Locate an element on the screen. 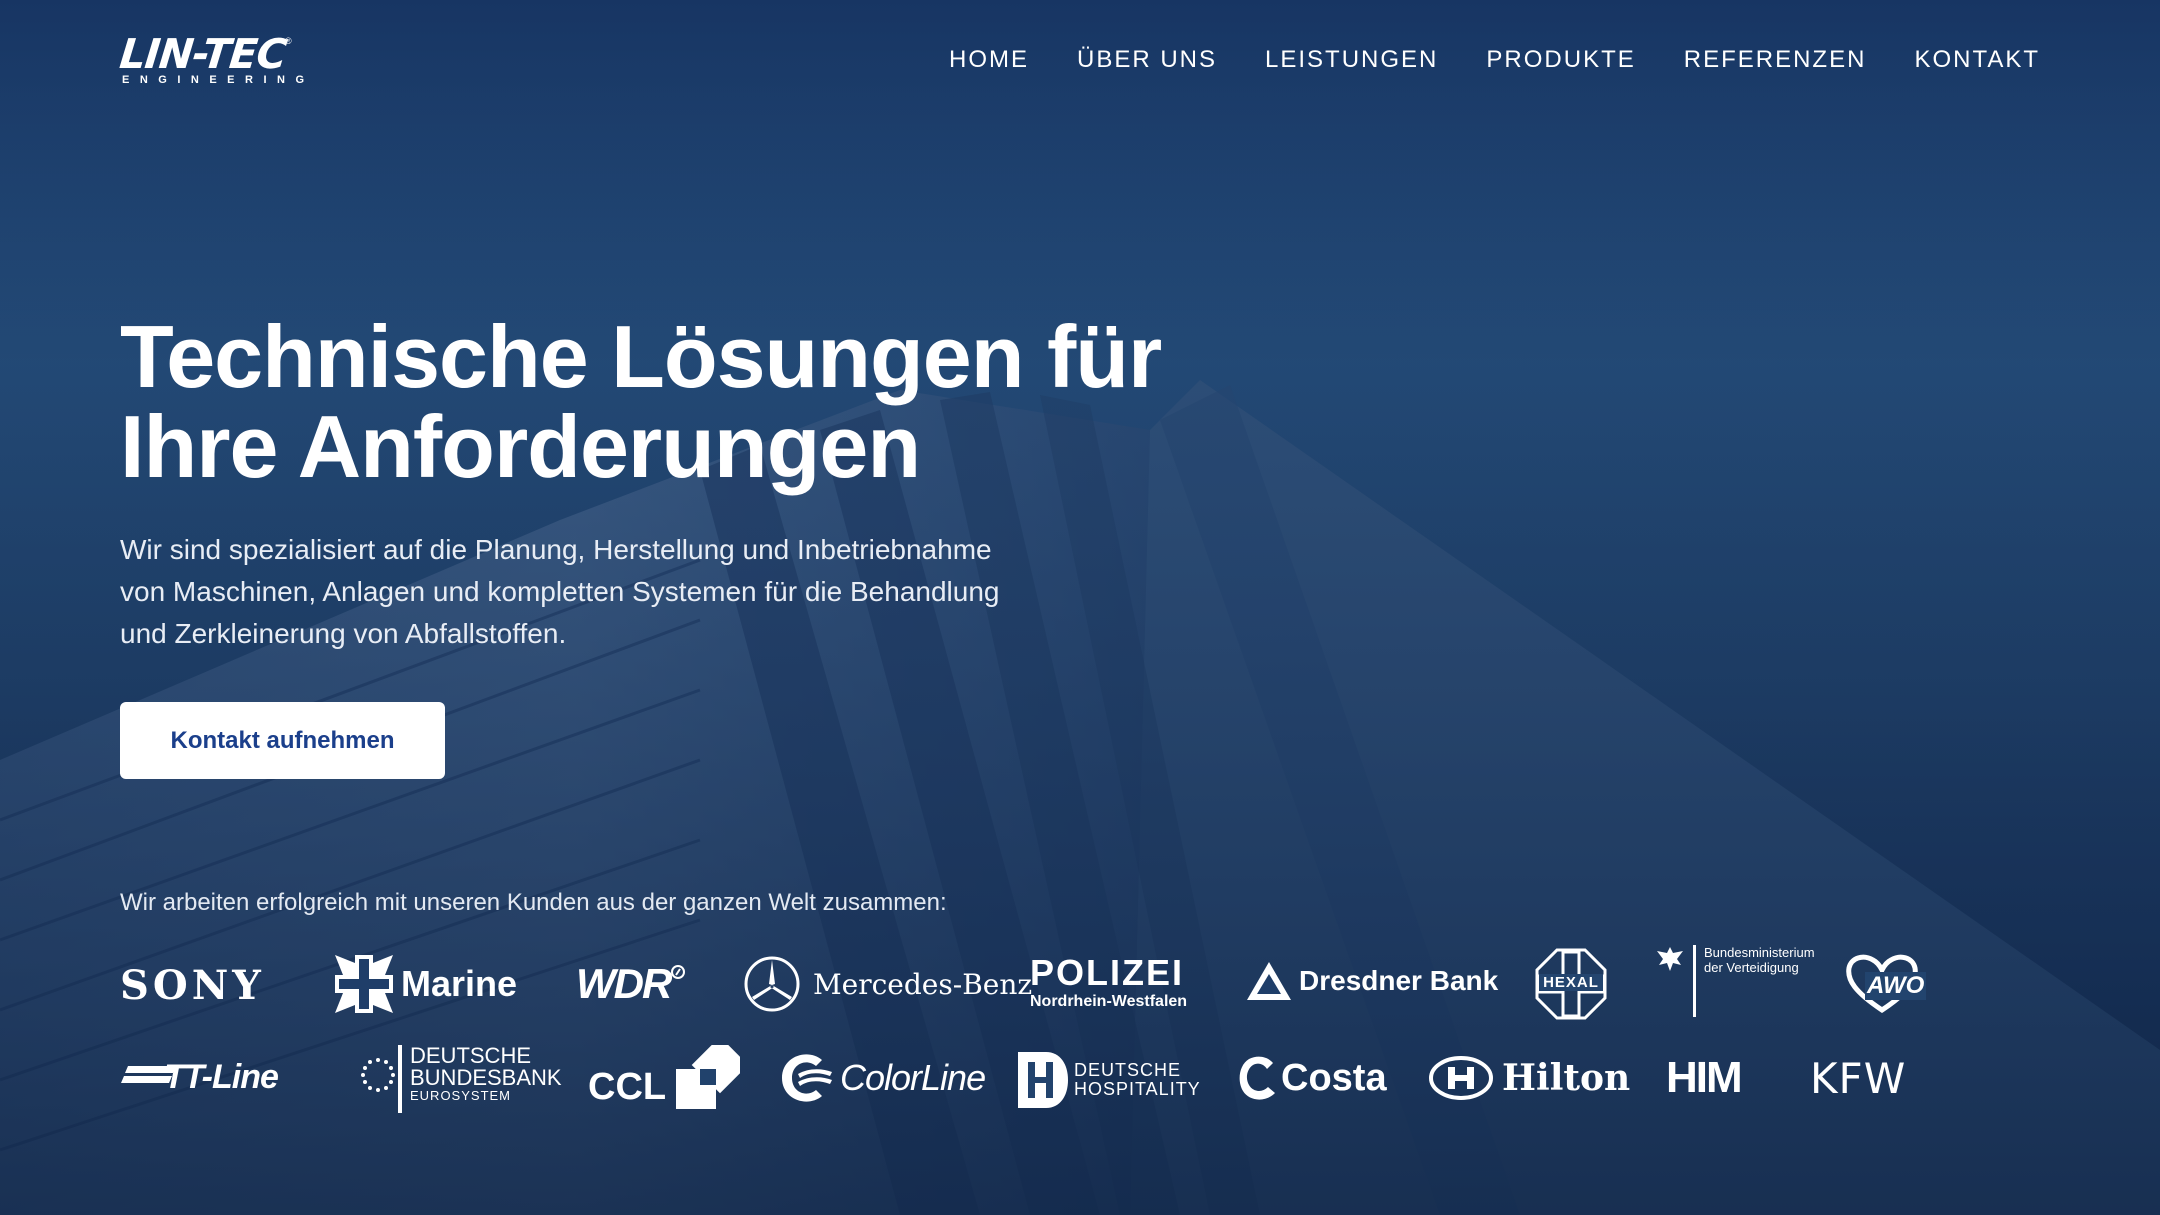 This screenshot has width=2160, height=1215. client-logo-marine: Marine is located at coordinates (426, 984).